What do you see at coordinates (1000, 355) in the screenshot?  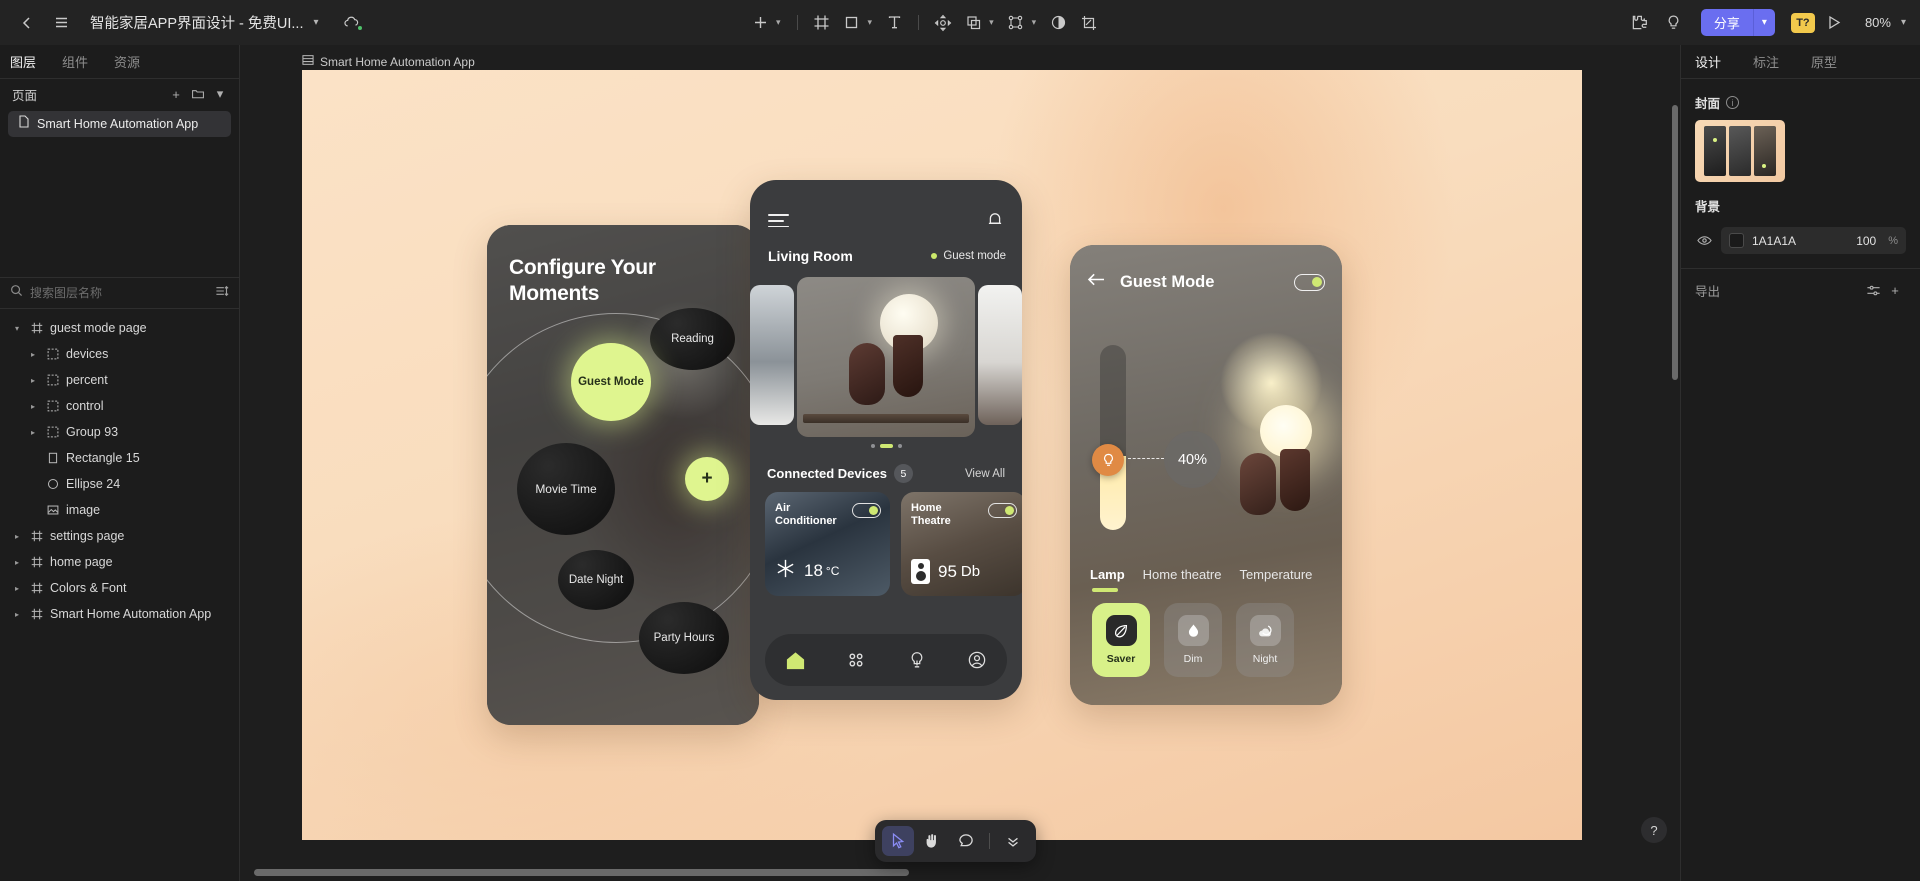 I see `carousel-next-preview` at bounding box center [1000, 355].